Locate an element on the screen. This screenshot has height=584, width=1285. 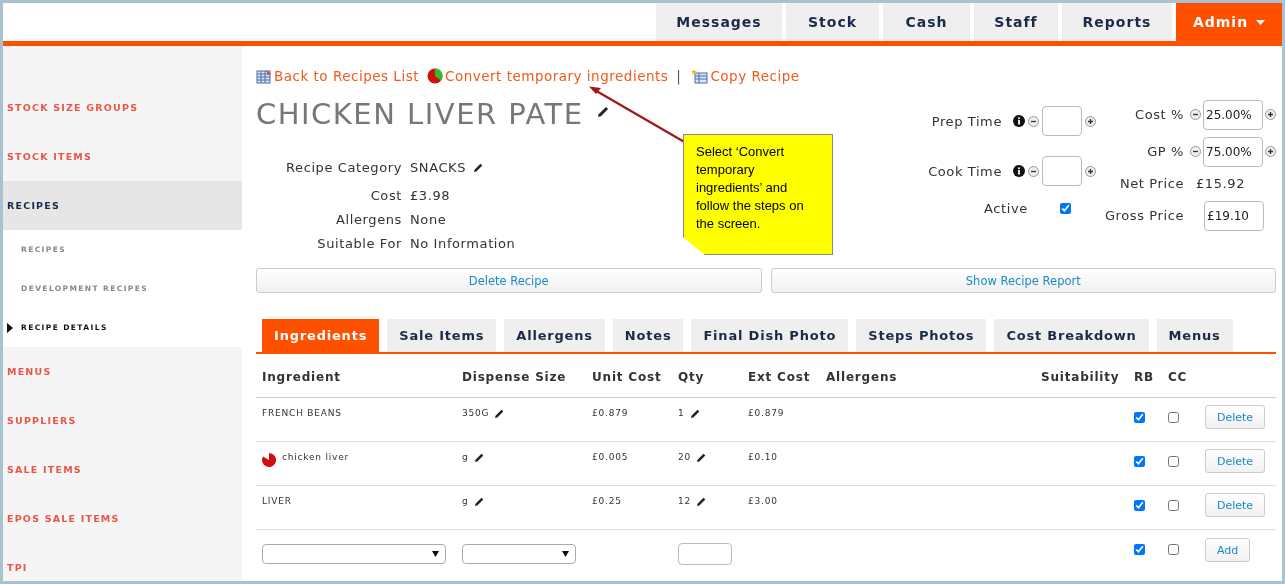
nav-tab: Messages is located at coordinates (719, 22).